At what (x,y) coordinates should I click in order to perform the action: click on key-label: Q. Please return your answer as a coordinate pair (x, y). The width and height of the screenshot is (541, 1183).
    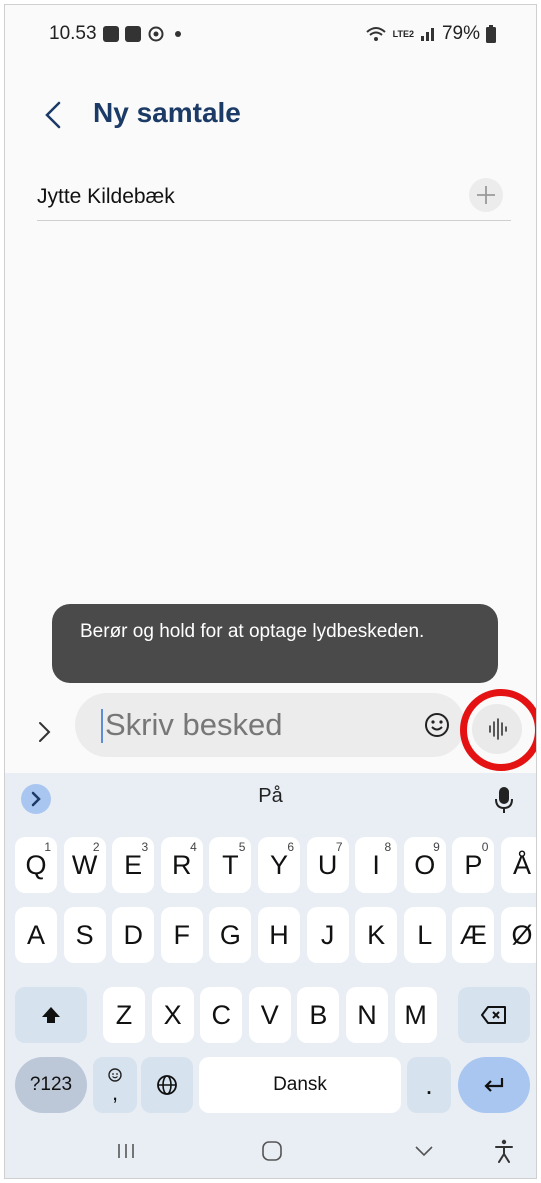
    Looking at the image, I should click on (36, 864).